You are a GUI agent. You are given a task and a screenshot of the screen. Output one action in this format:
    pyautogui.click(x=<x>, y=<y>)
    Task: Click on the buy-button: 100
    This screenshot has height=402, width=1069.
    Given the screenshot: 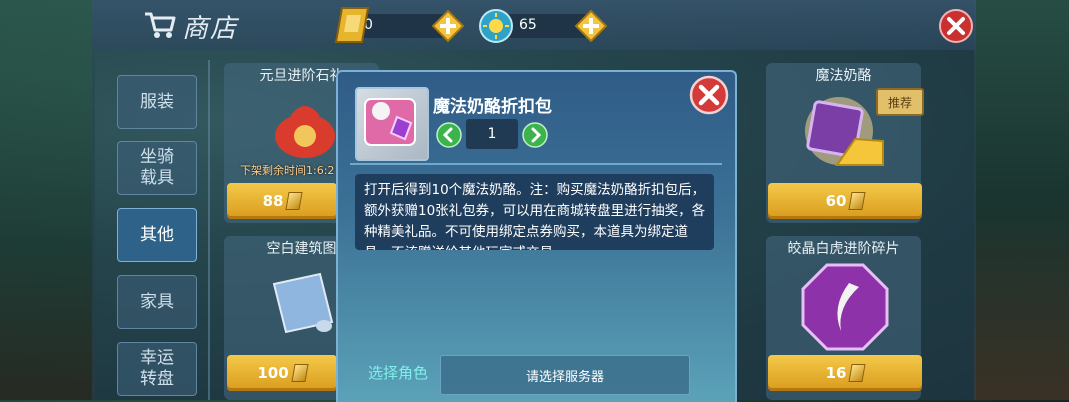 What is the action you would take?
    pyautogui.click(x=282, y=373)
    